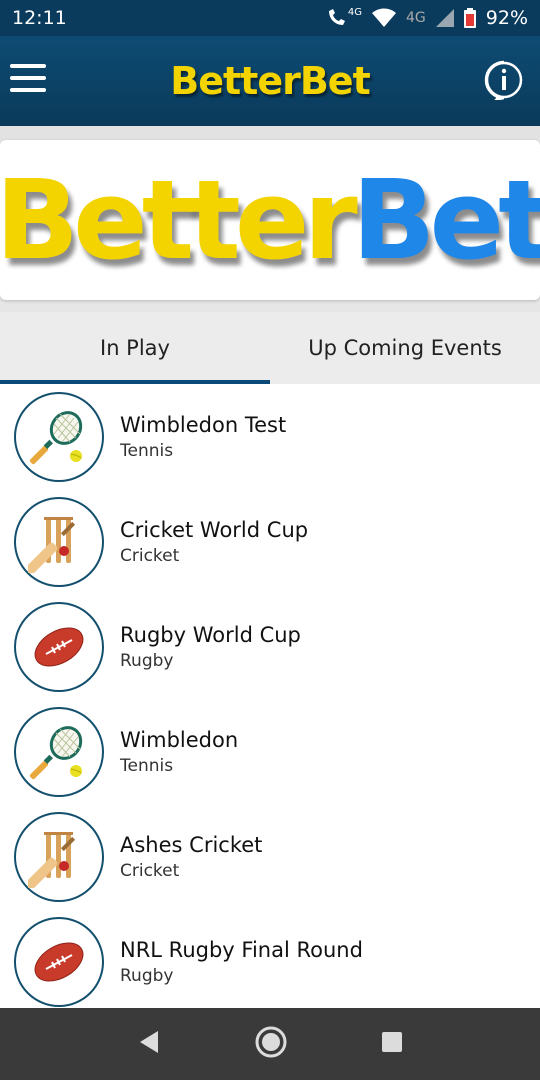 Image resolution: width=540 pixels, height=1080 pixels. Describe the element at coordinates (506, 18) in the screenshot. I see `battery-percent: 92%` at that location.